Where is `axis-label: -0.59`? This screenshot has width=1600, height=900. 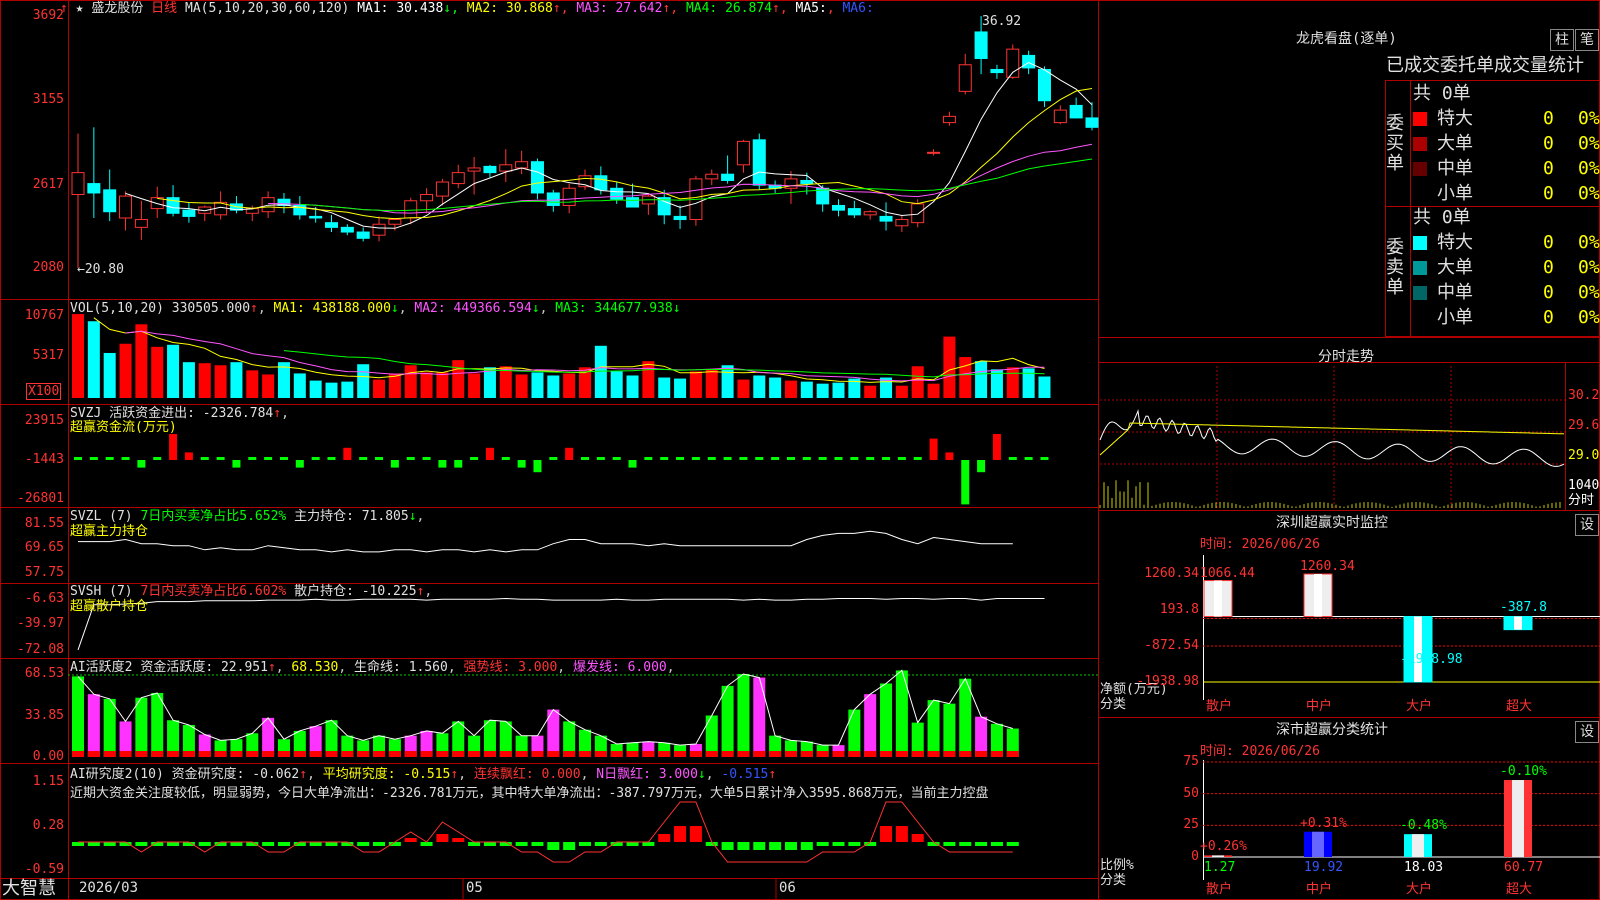
axis-label: -0.59 is located at coordinates (44, 869).